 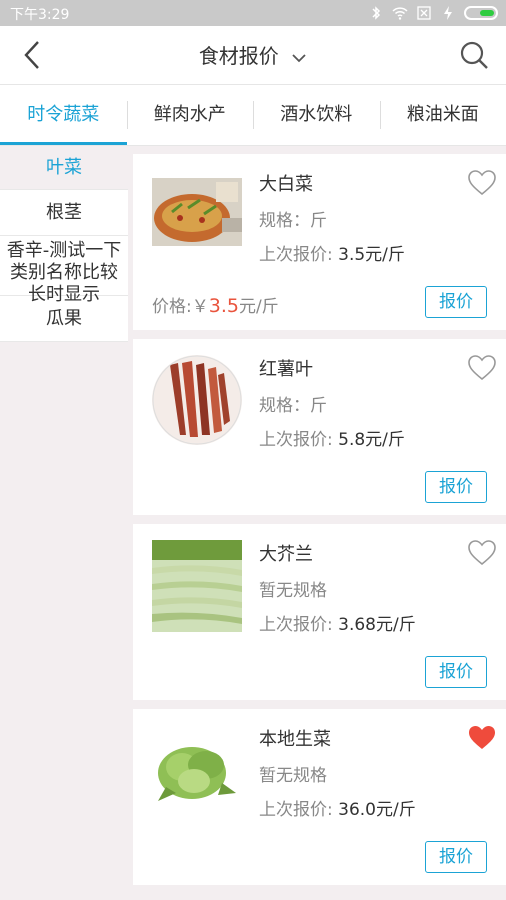 What do you see at coordinates (64, 213) in the screenshot?
I see `sidebar-item-root: 根茎` at bounding box center [64, 213].